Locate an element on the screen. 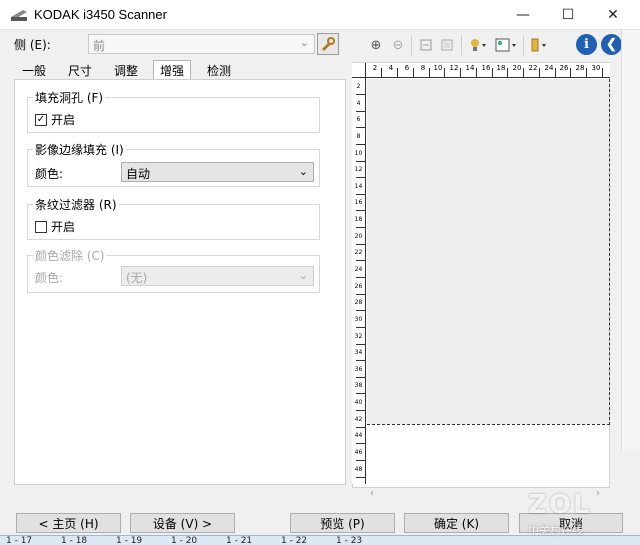 The height and width of the screenshot is (545, 640). checkbox-empty-icon is located at coordinates (41, 226).